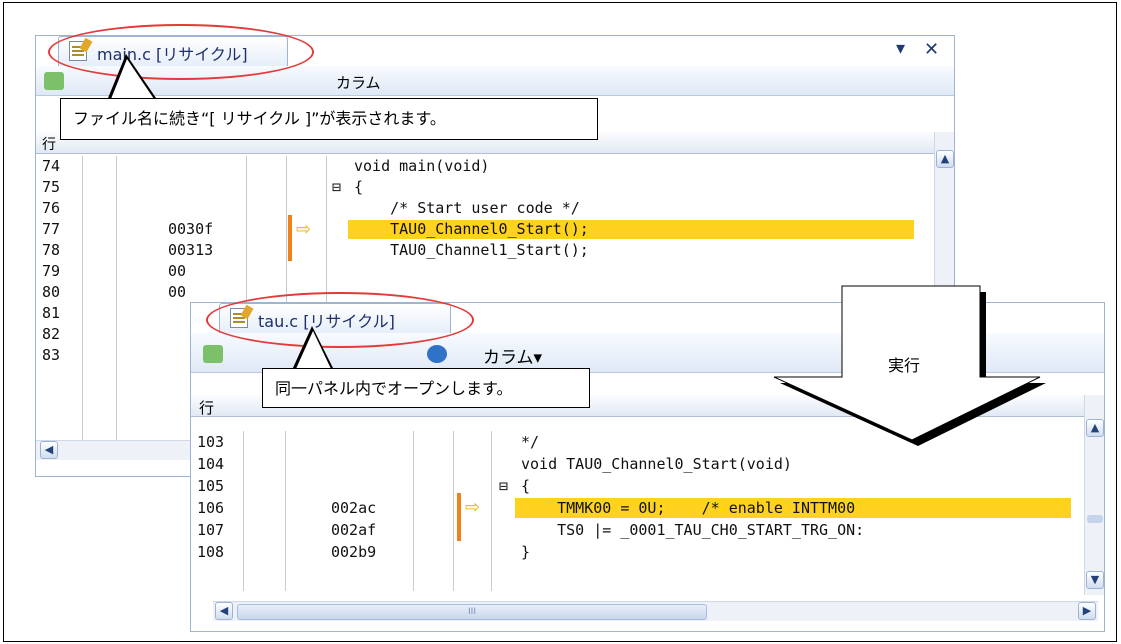 The width and height of the screenshot is (1121, 644). I want to click on line-number: 77, so click(51, 229).